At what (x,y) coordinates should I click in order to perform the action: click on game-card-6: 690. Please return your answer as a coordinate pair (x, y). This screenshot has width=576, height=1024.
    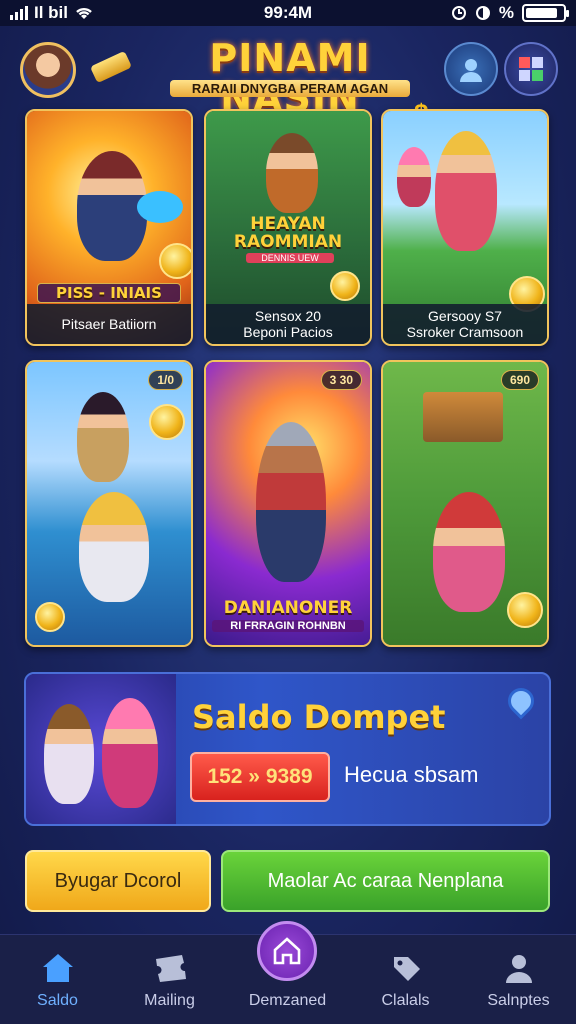
    Looking at the image, I should click on (465, 503).